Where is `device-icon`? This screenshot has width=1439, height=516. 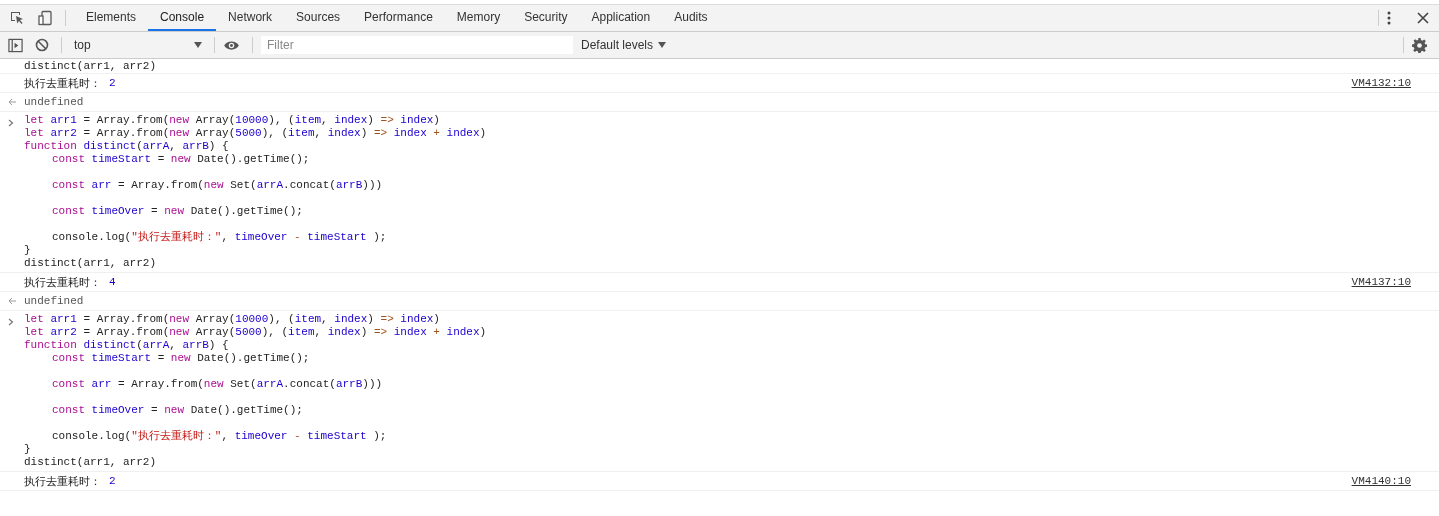 device-icon is located at coordinates (45, 18).